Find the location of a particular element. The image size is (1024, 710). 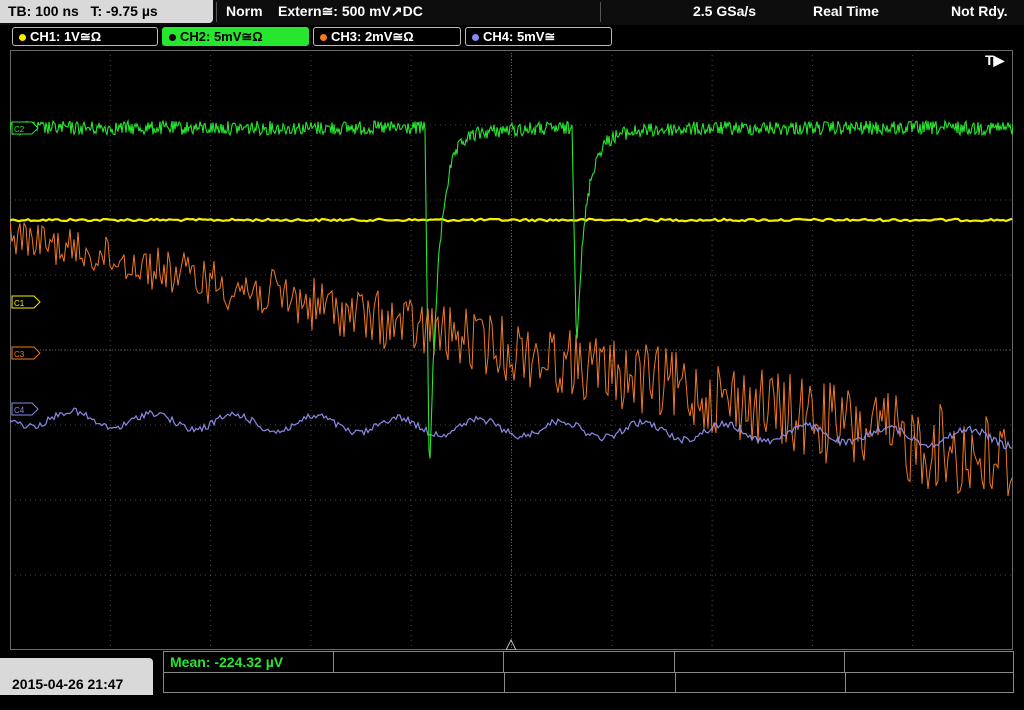

ch2-offset-marker: C2 is located at coordinates (25, 128).